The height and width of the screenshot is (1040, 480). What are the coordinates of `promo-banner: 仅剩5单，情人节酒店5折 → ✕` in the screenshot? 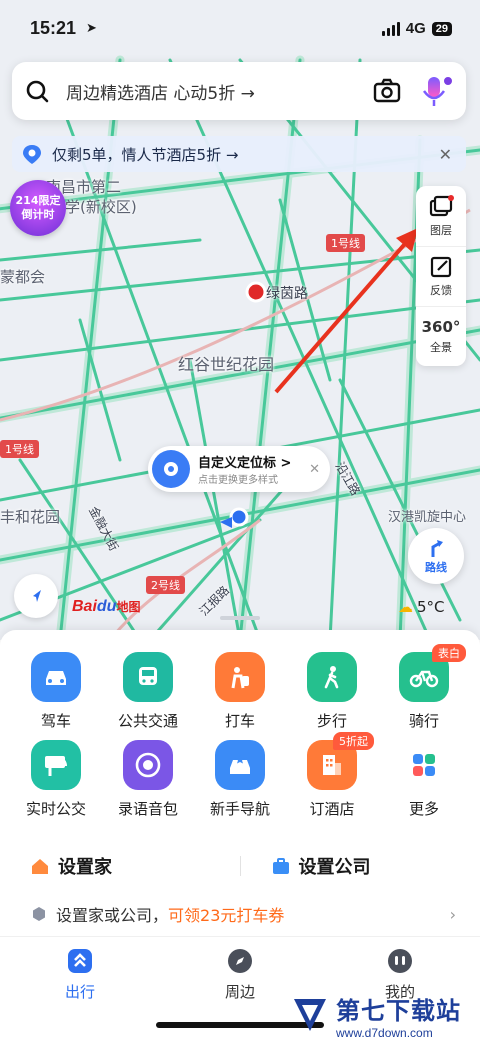 It's located at (239, 154).